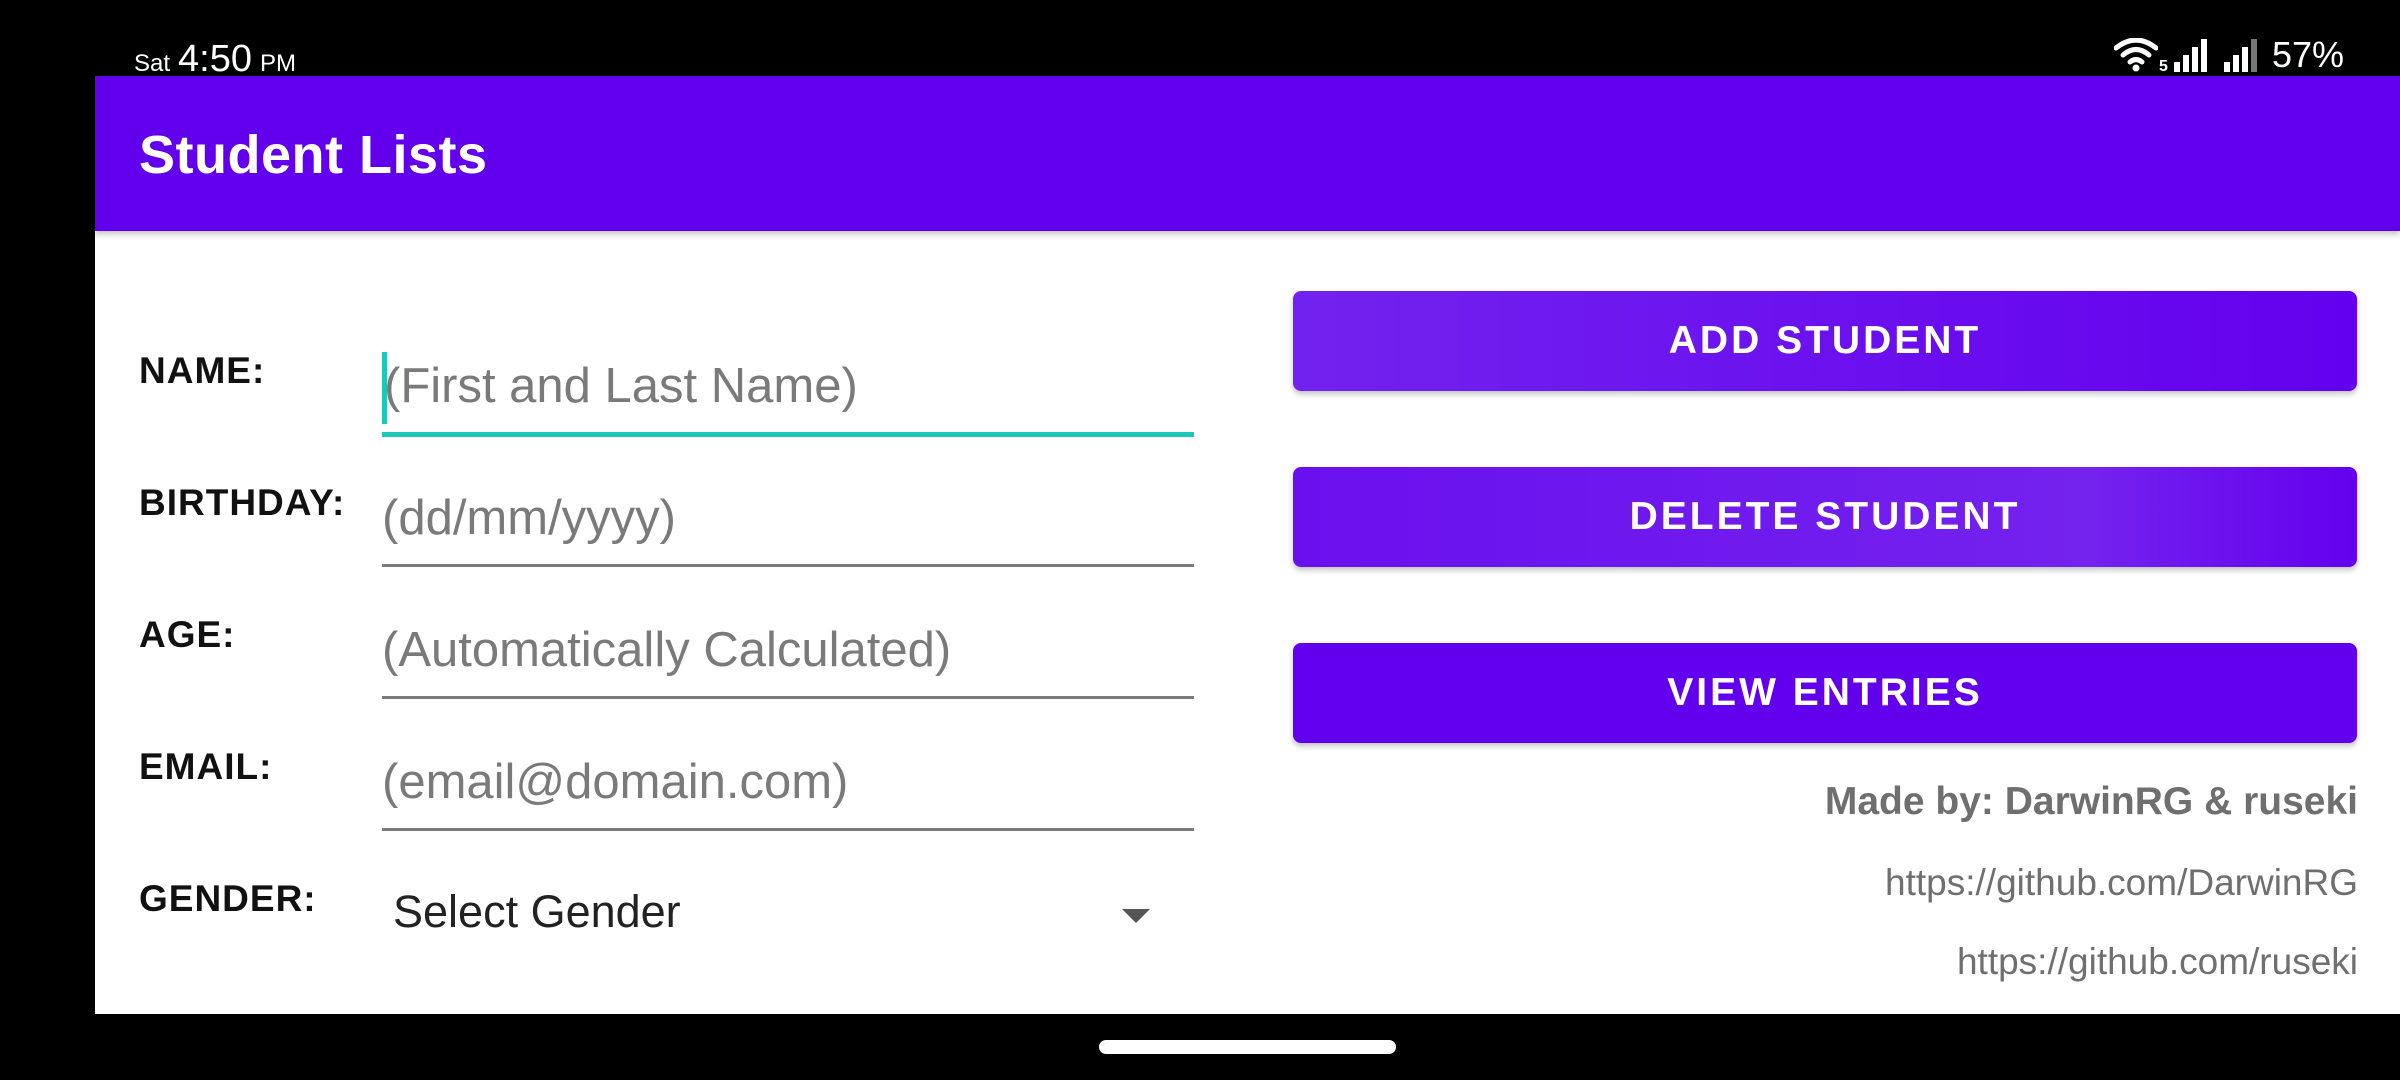 The image size is (2400, 1080). I want to click on status-ampm: PM, so click(278, 63).